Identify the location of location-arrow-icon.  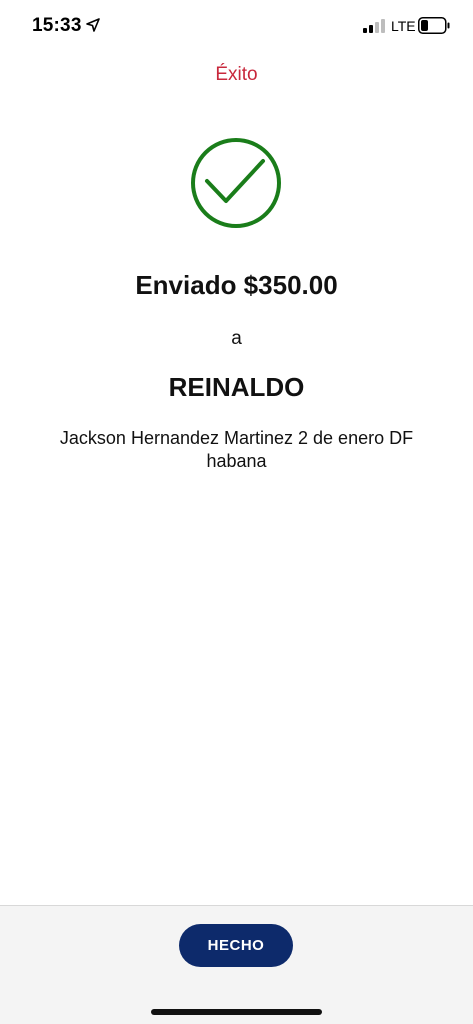
(93, 25).